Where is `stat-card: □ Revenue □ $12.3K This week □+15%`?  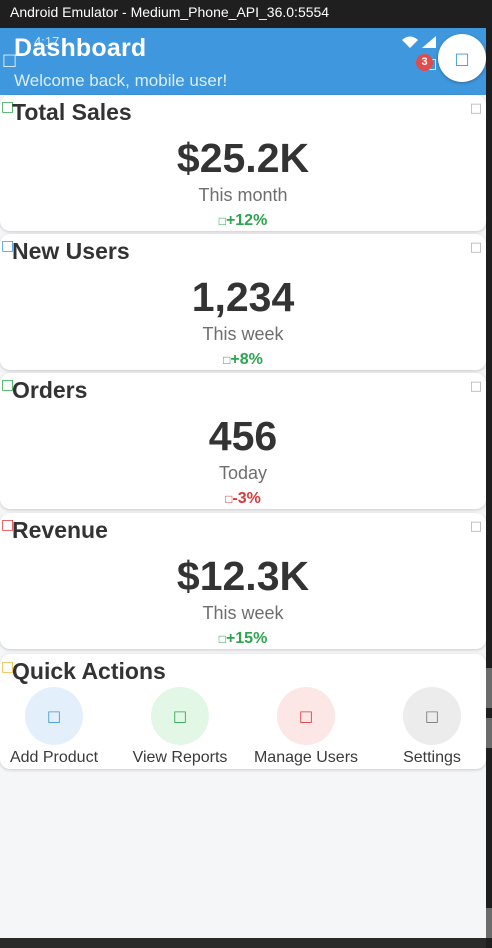 stat-card: □ Revenue □ $12.3K This week □+15% is located at coordinates (243, 581).